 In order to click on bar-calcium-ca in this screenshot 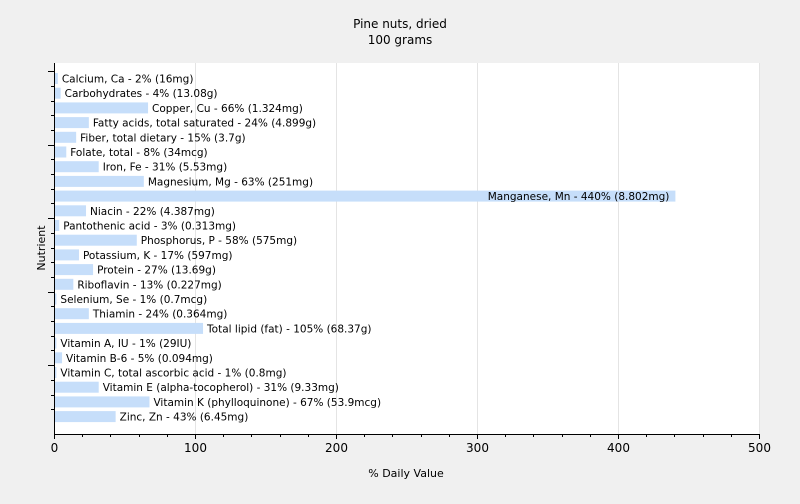, I will do `click(56, 78)`.